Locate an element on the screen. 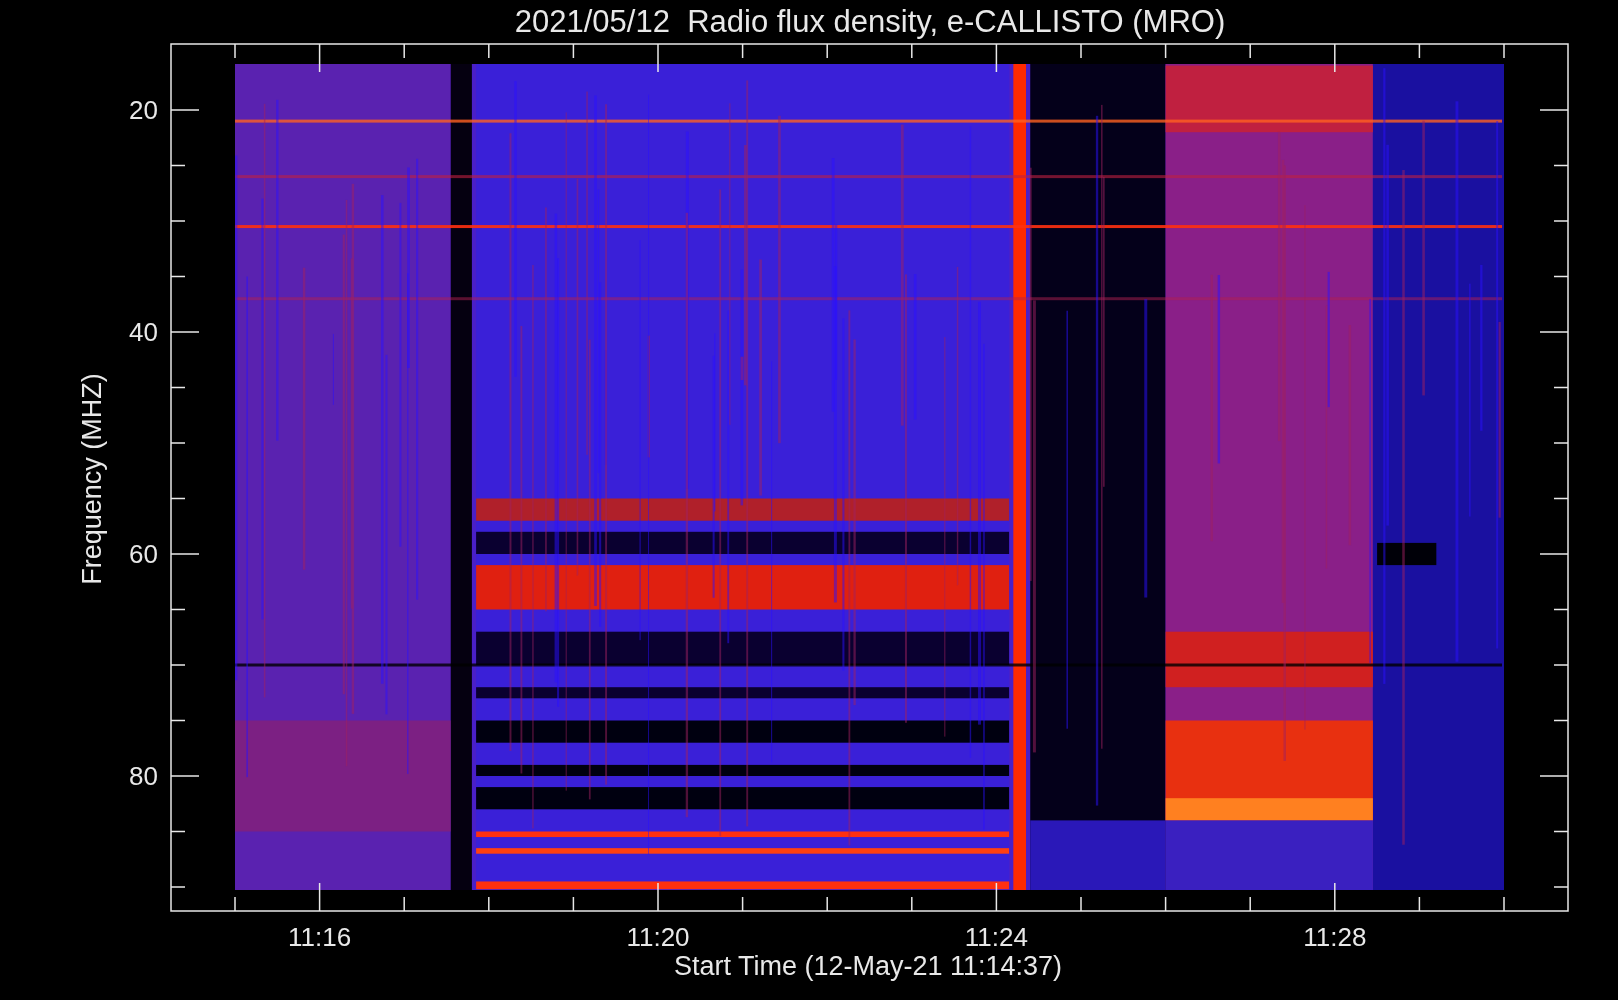 This screenshot has width=1618, height=1000. y-tick-label: 40 is located at coordinates (143, 332).